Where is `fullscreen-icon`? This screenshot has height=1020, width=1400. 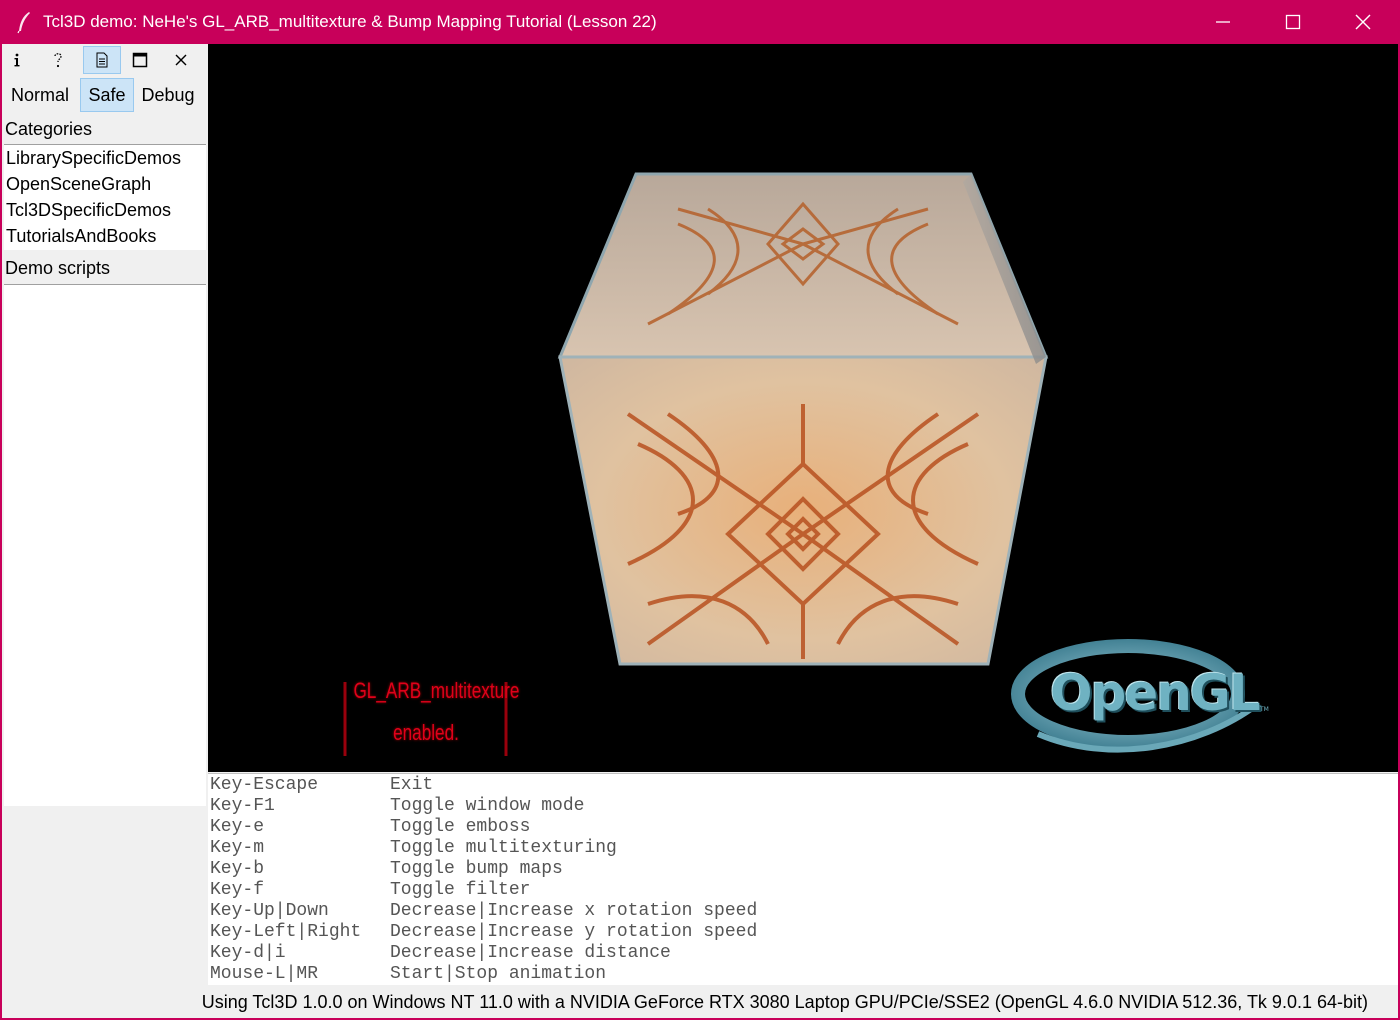 fullscreen-icon is located at coordinates (140, 60).